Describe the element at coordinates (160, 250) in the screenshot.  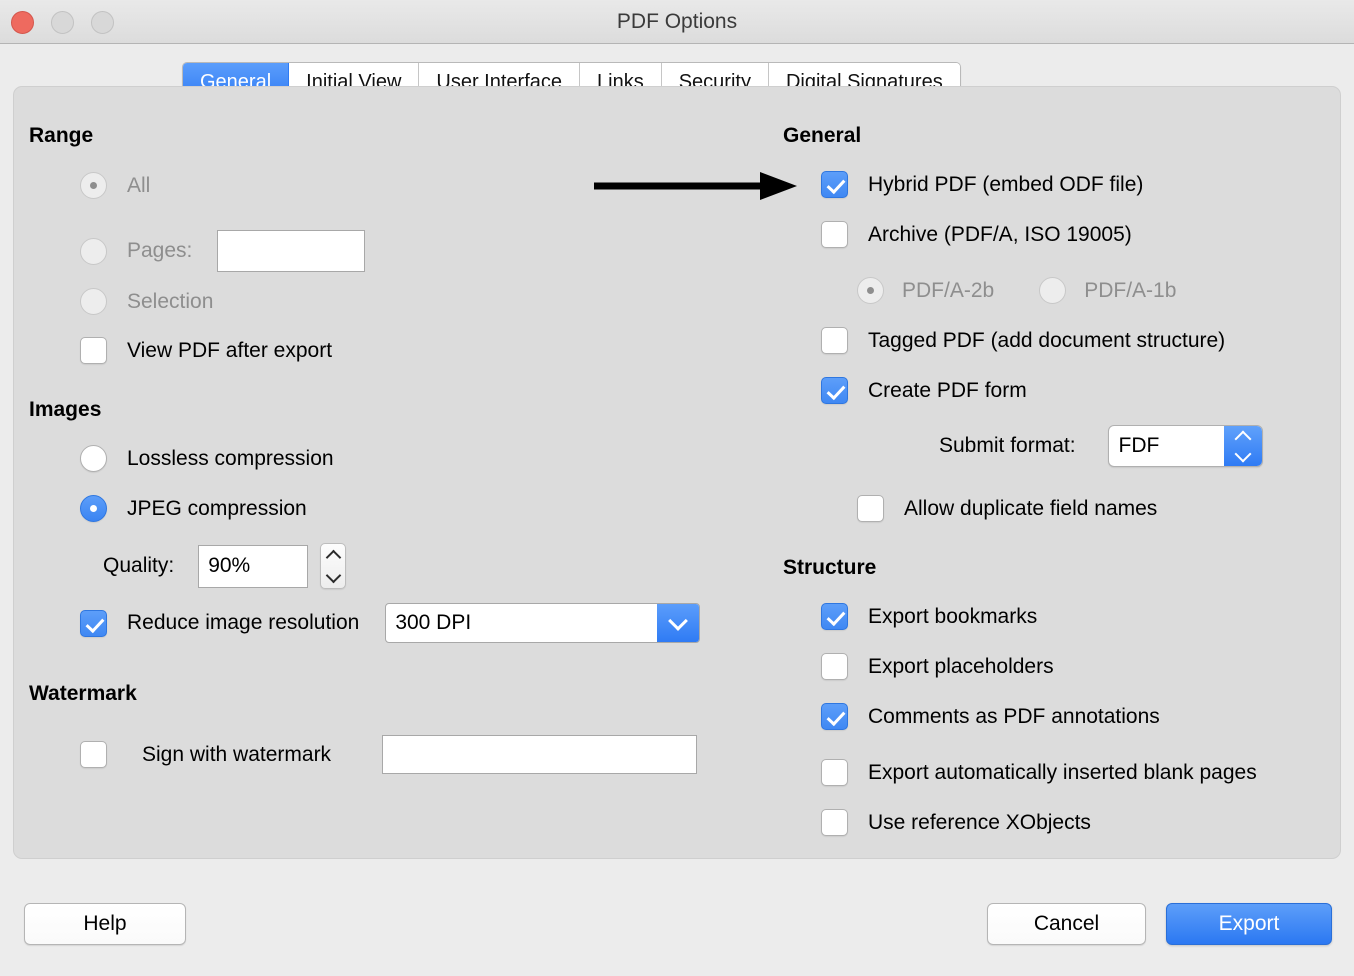
I see `radio-pages-label: Pages:` at that location.